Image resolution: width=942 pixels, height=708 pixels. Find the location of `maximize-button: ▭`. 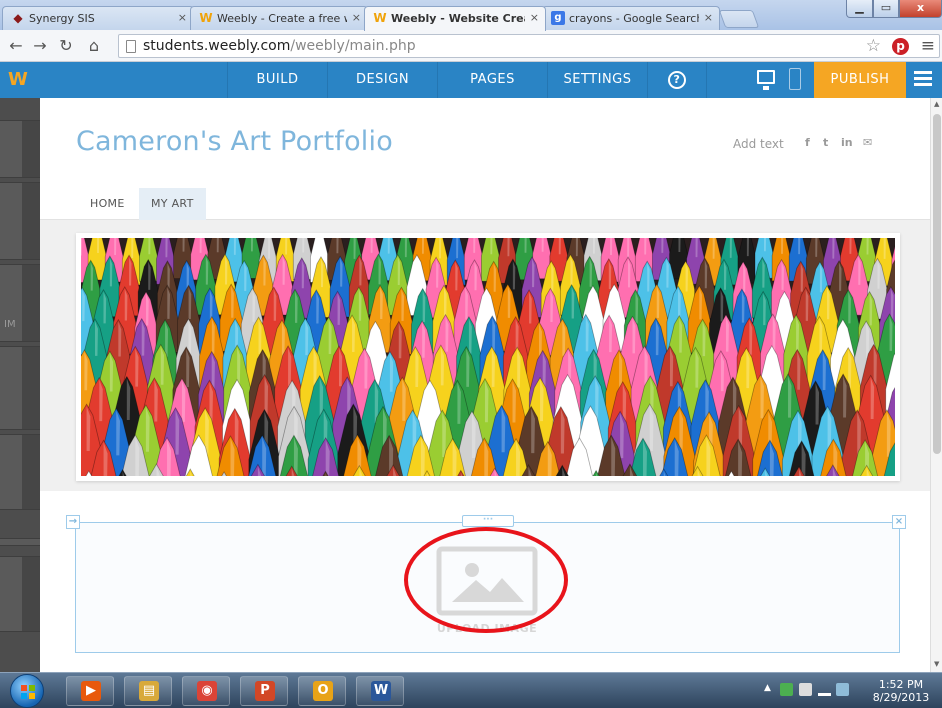

maximize-button: ▭ is located at coordinates (886, 9).